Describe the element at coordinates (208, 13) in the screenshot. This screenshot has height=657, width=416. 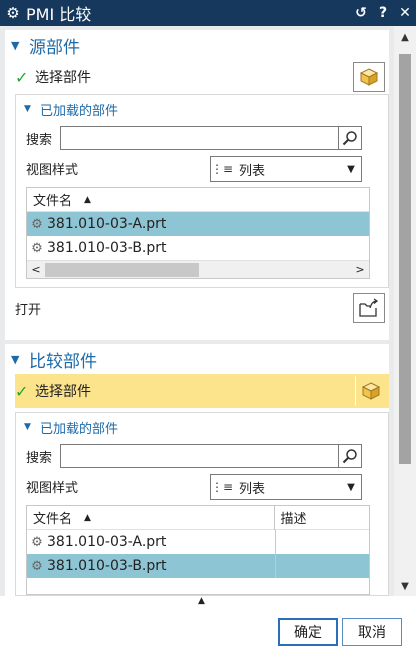
I see `title-bar: ⚙ PMI 比较 ↺ ? ✕` at that location.